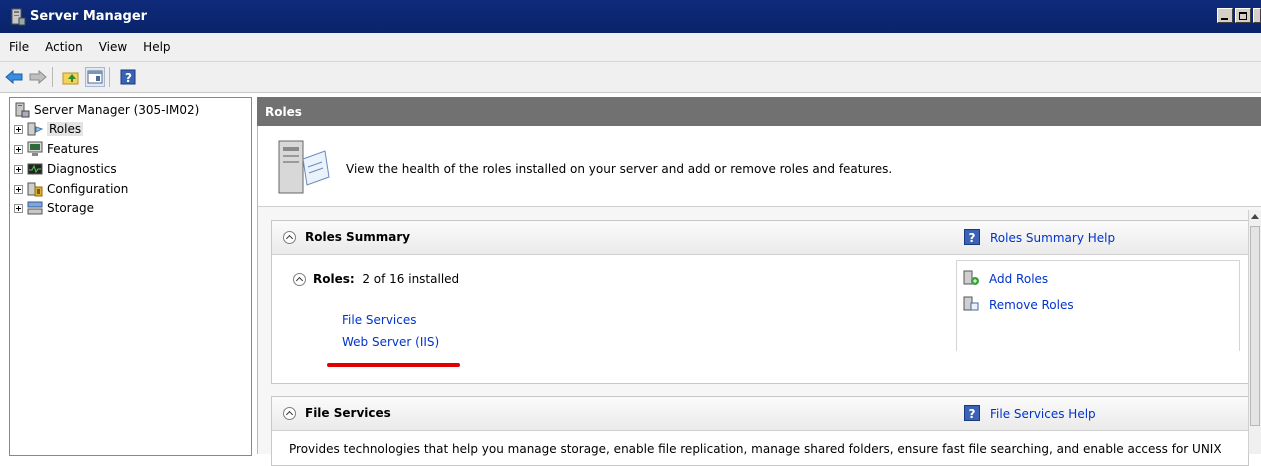 The height and width of the screenshot is (466, 1261). I want to click on tree-item-storage: Storage, so click(54, 208).